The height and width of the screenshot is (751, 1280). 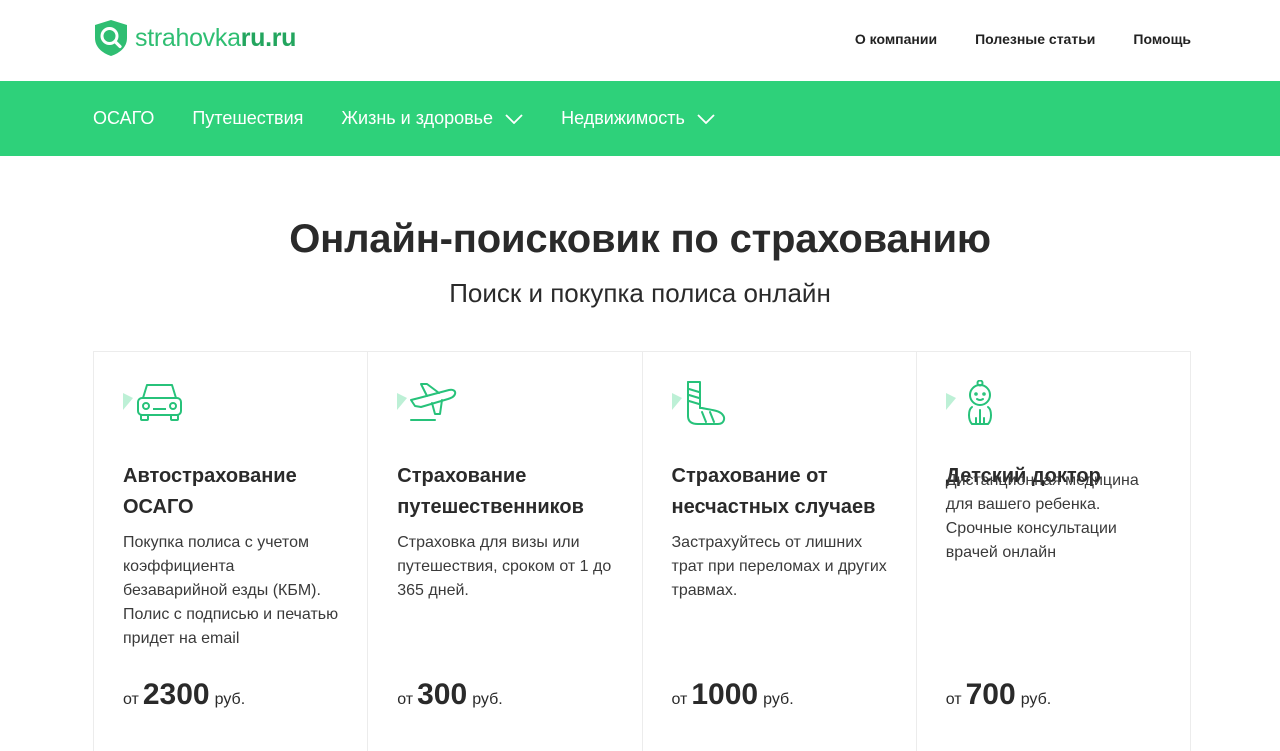 I want to click on car-icon, so click(x=152, y=402).